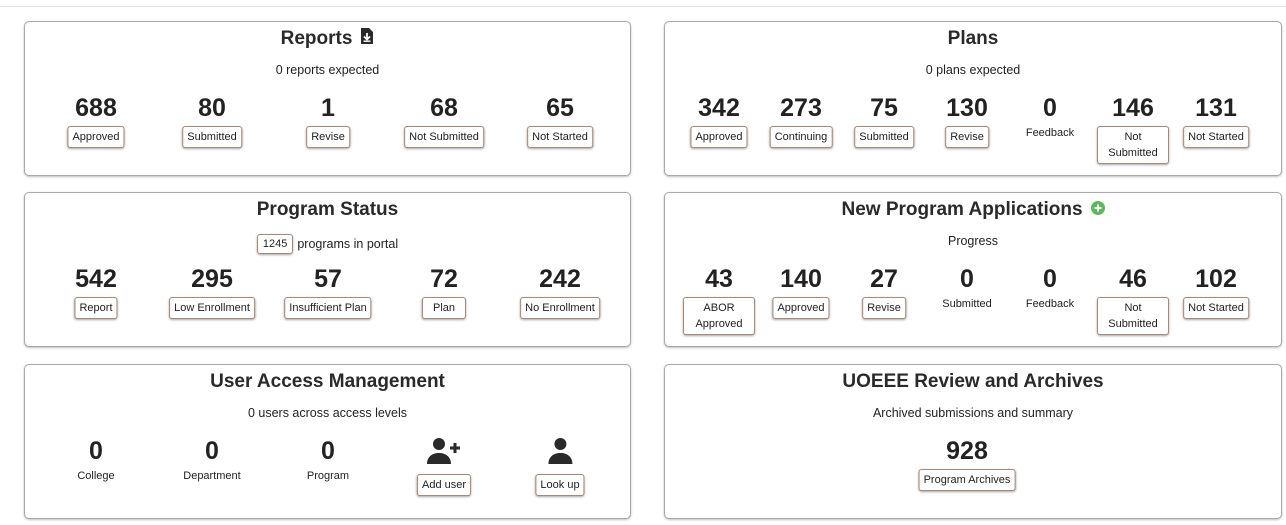 This screenshot has width=1286, height=525. What do you see at coordinates (719, 108) in the screenshot?
I see `stat-value: 342` at bounding box center [719, 108].